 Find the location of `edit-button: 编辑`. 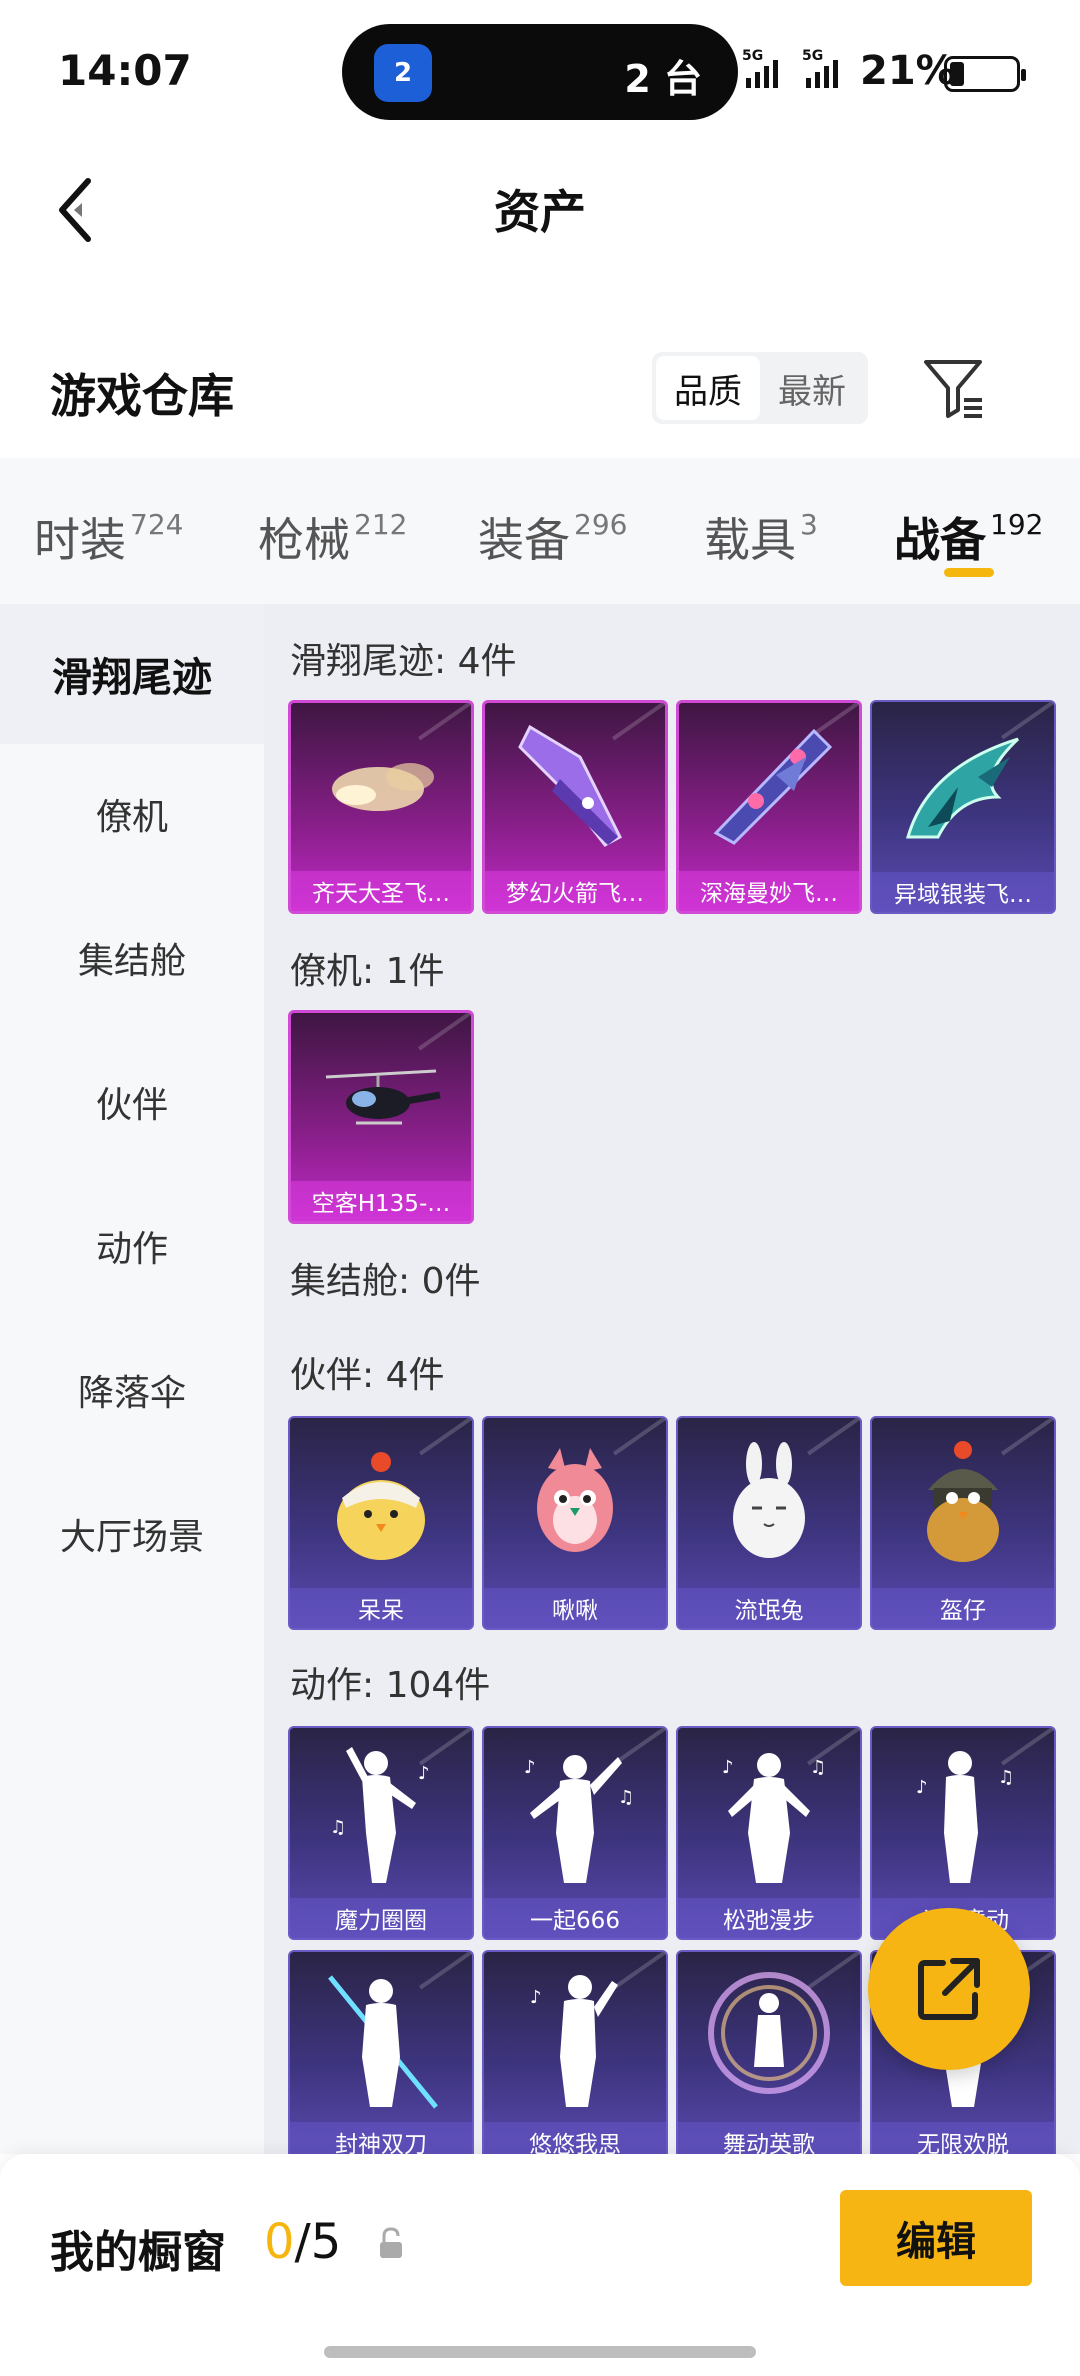

edit-button: 编辑 is located at coordinates (936, 2238).